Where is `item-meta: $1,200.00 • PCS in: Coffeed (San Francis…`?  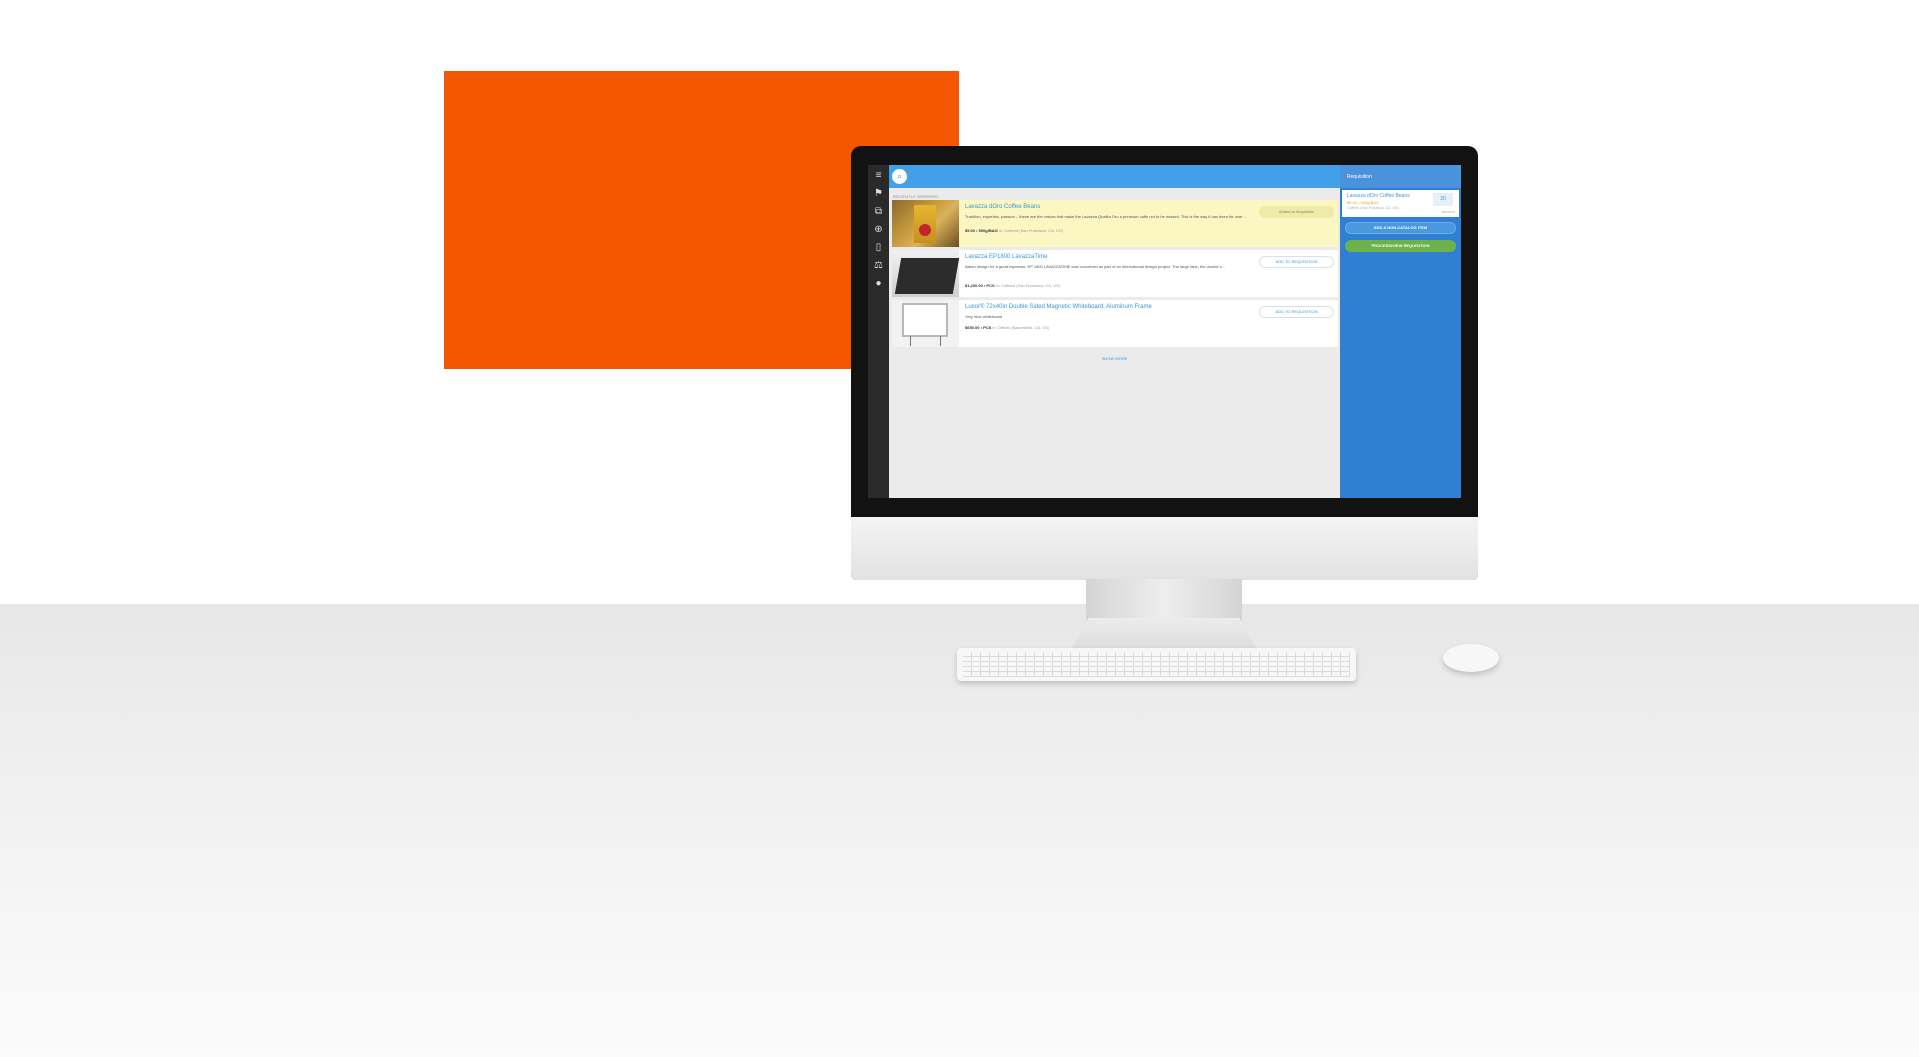
item-meta: $1,200.00 • PCS in: Coffeed (San Francis… is located at coordinates (1130, 285).